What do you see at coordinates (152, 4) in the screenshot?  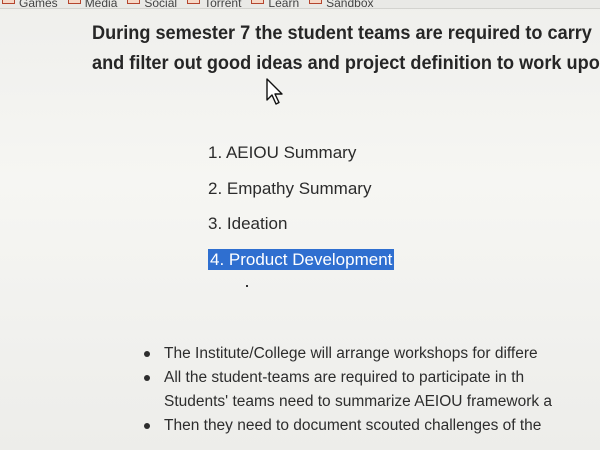 I see `bookmark-social: Social` at bounding box center [152, 4].